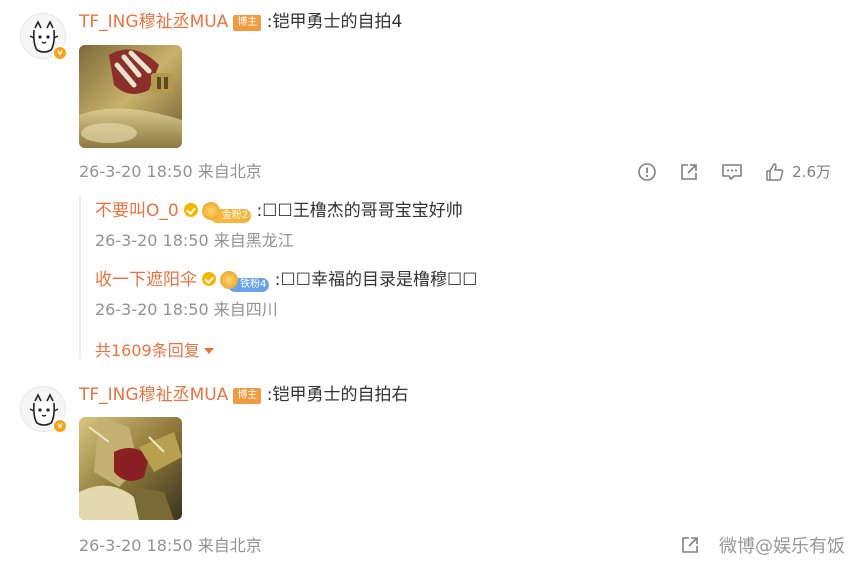 The image size is (853, 566). I want to click on reply-text: :☐☐王橹杰的哥哥宝宝好帅, so click(359, 211).